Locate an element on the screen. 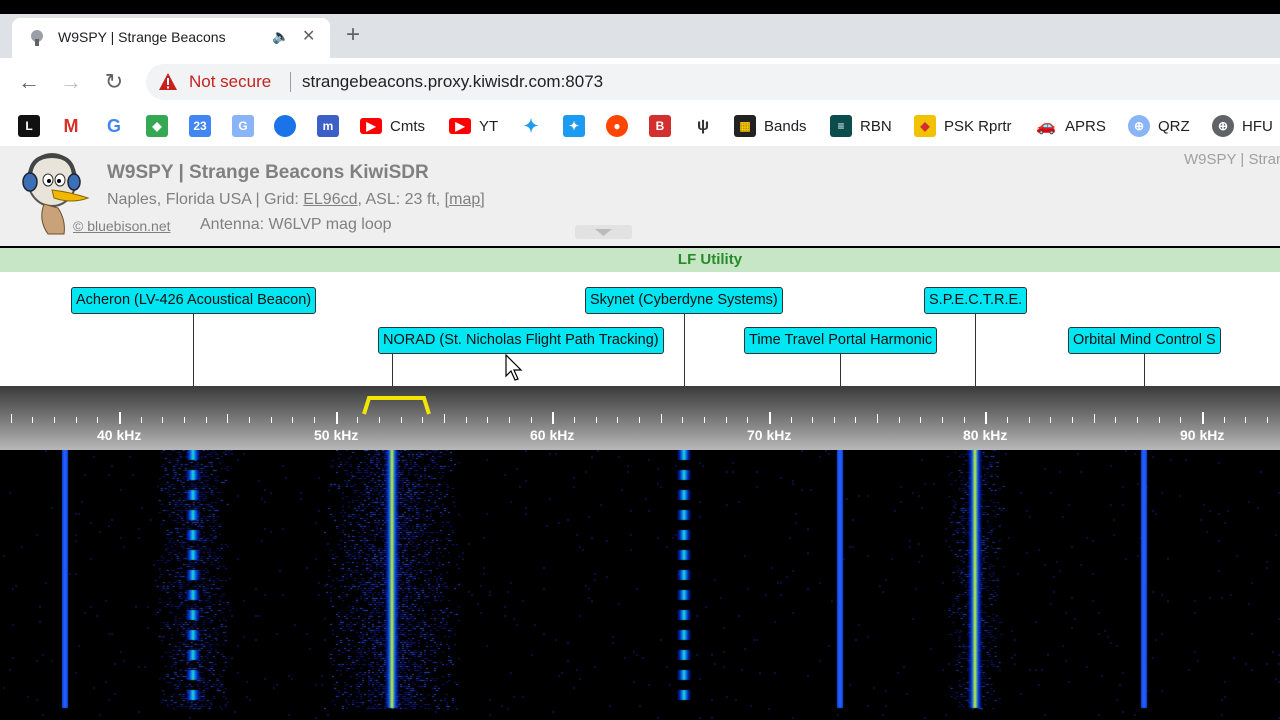 Image resolution: width=1280 pixels, height=720 pixels. bookmark-bands: ▦ Bands is located at coordinates (770, 126).